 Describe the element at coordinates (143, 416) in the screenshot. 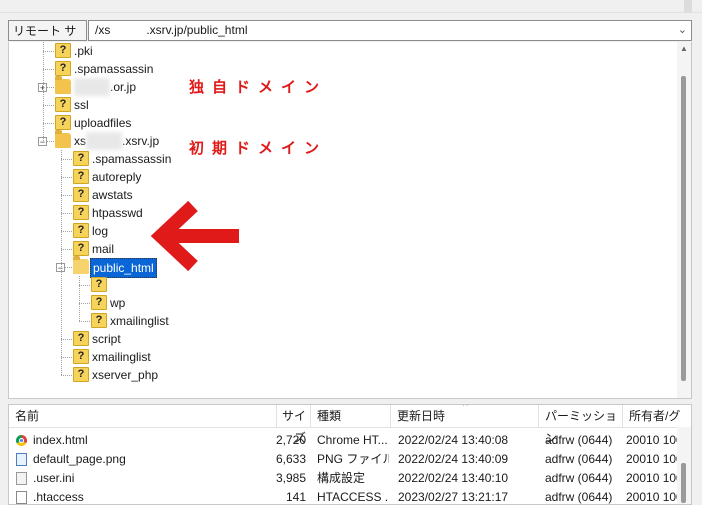

I see `column-name: 名前` at that location.